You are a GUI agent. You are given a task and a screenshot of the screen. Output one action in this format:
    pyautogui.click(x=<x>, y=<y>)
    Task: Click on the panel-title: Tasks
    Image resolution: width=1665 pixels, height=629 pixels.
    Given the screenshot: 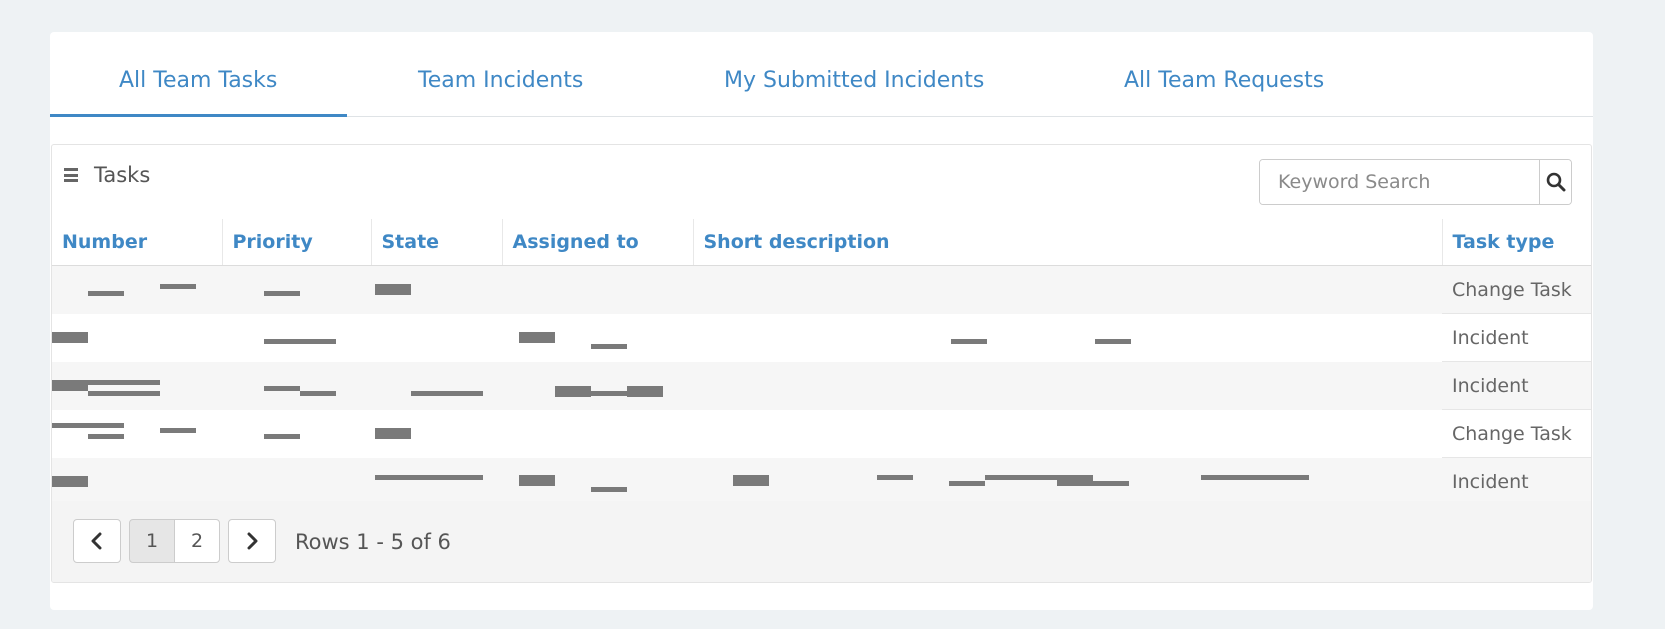 What is the action you would take?
    pyautogui.click(x=122, y=175)
    